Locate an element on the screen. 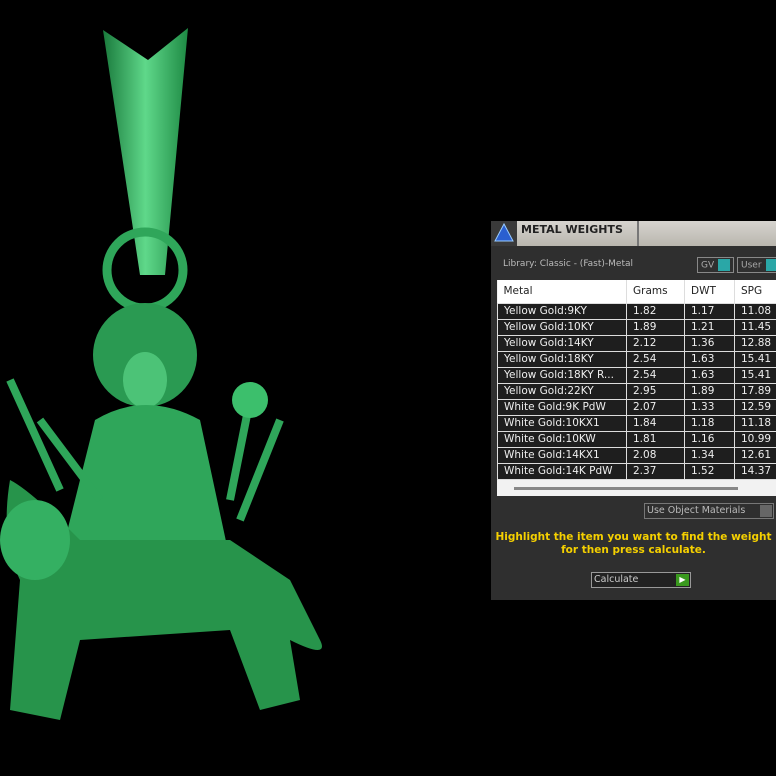 This screenshot has height=776, width=776. table-cell: 1.81 is located at coordinates (655, 439).